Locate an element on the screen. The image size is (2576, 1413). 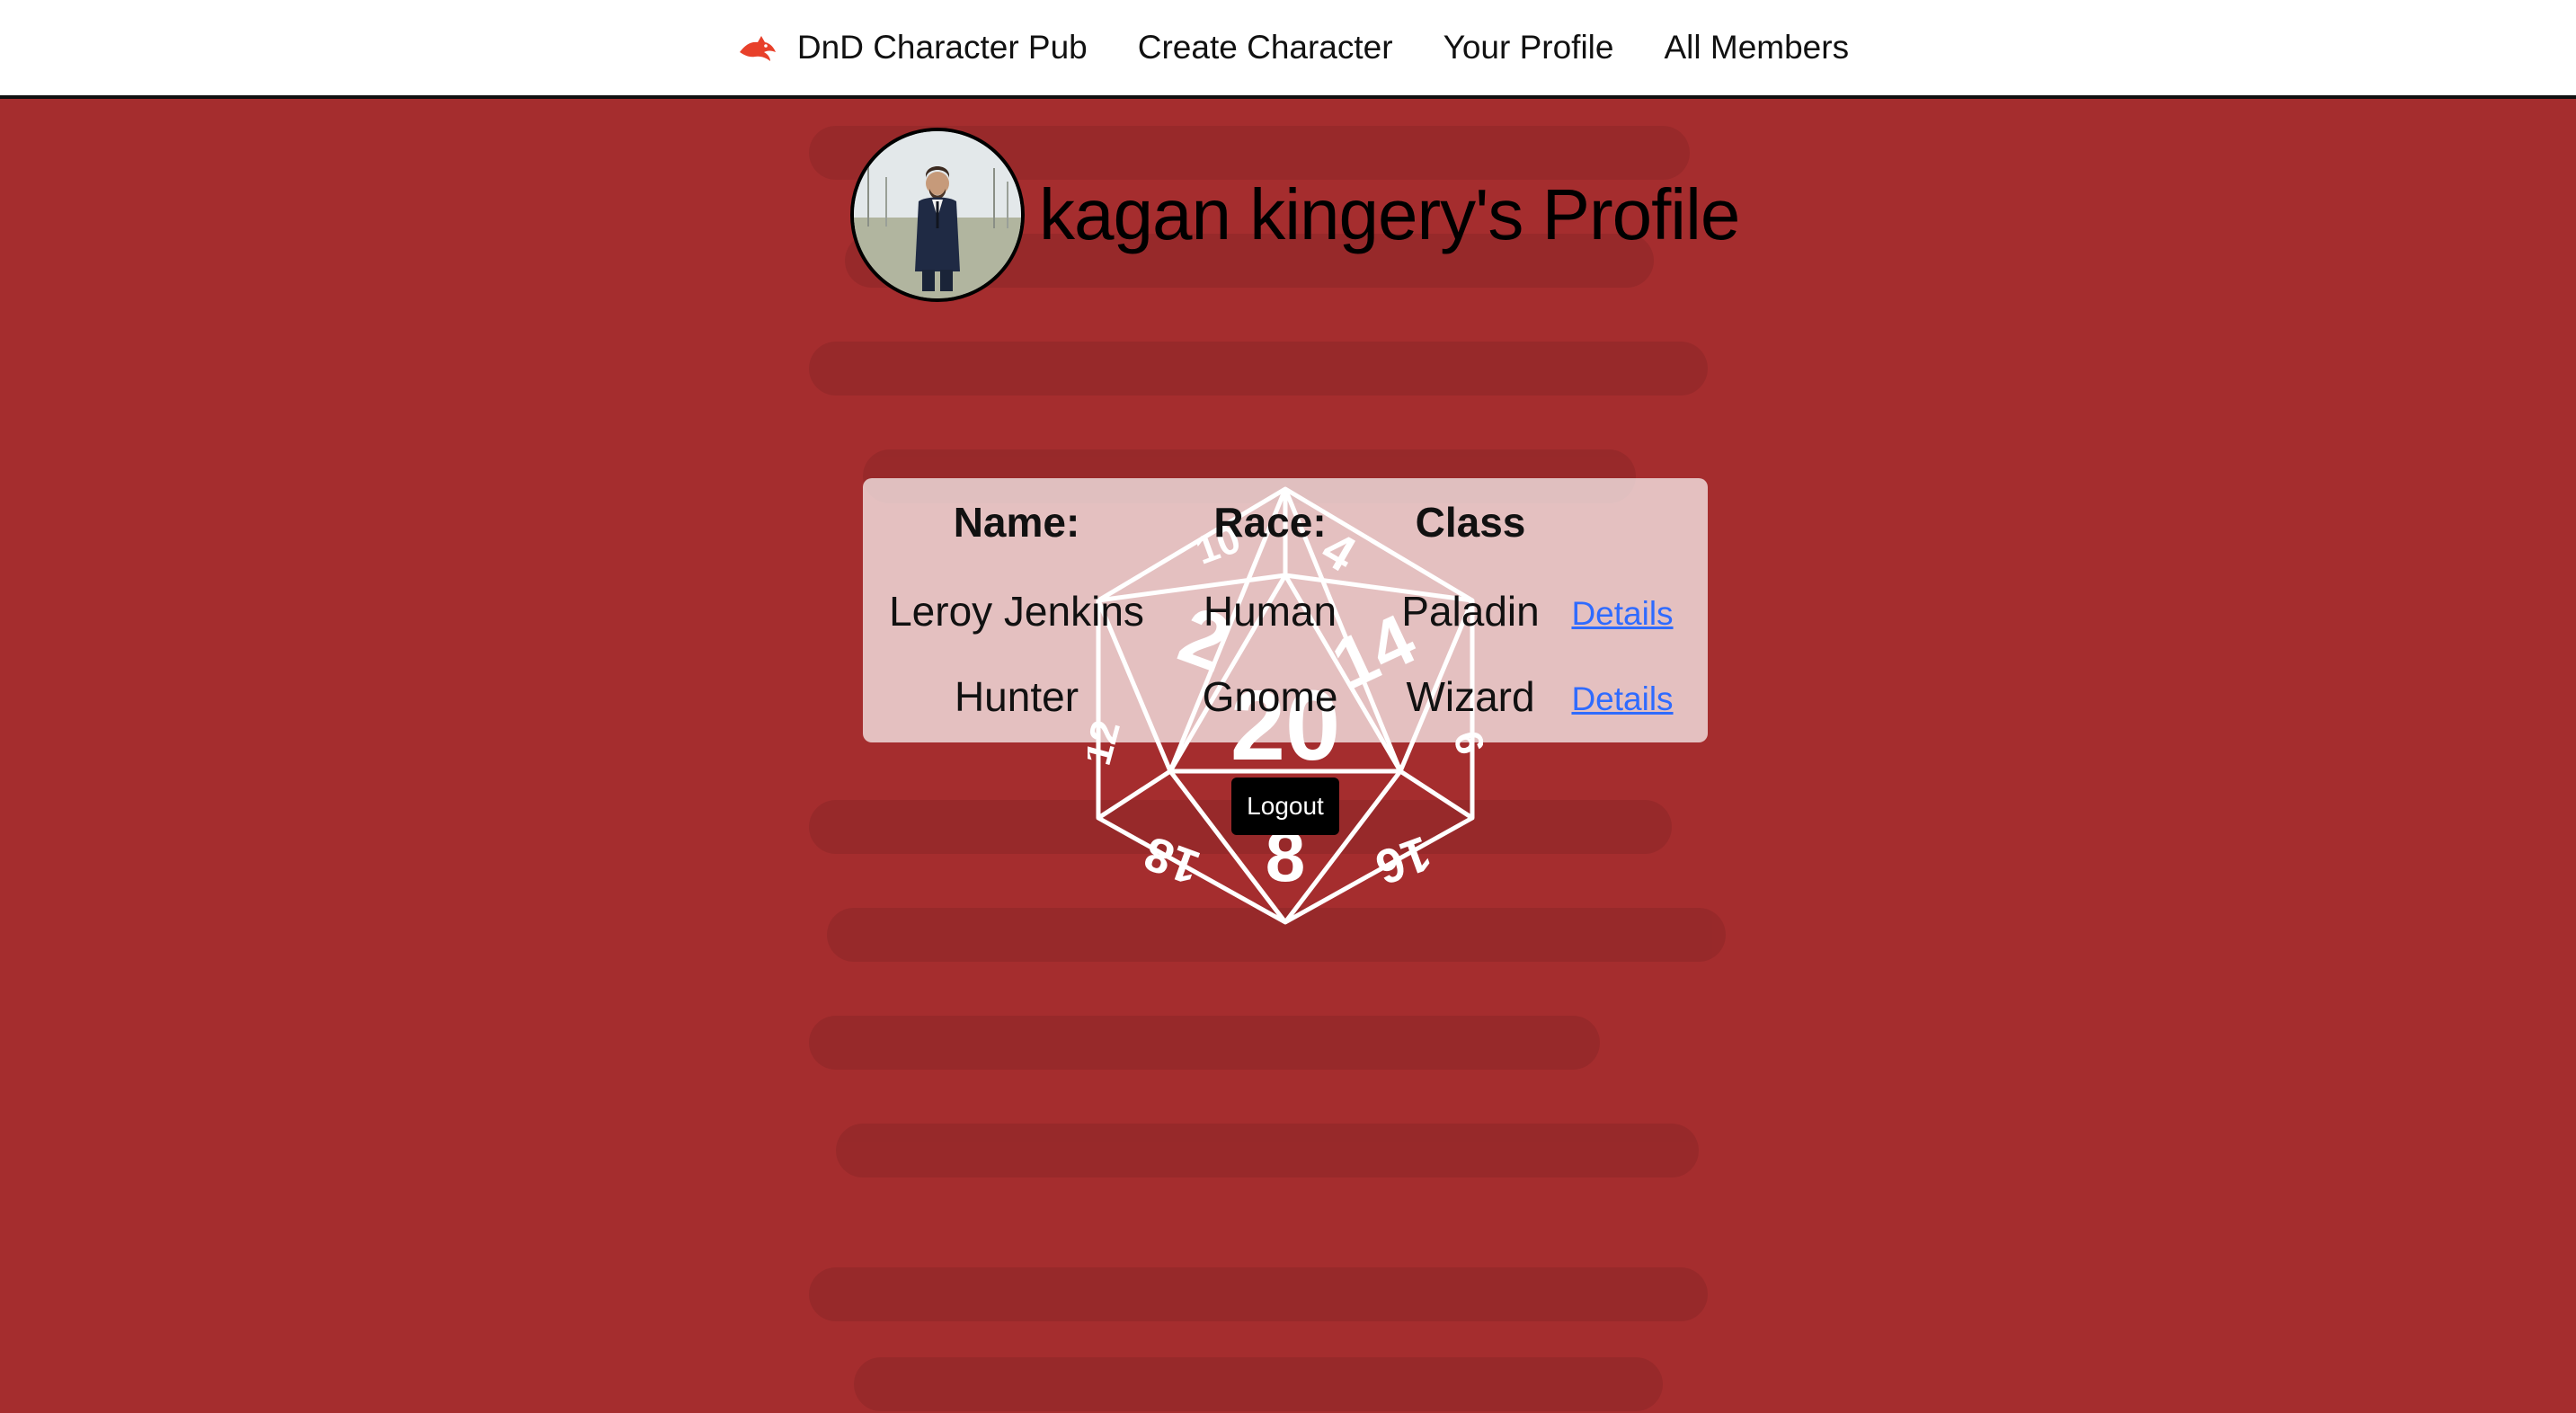
header-name: Name: is located at coordinates (1017, 522).